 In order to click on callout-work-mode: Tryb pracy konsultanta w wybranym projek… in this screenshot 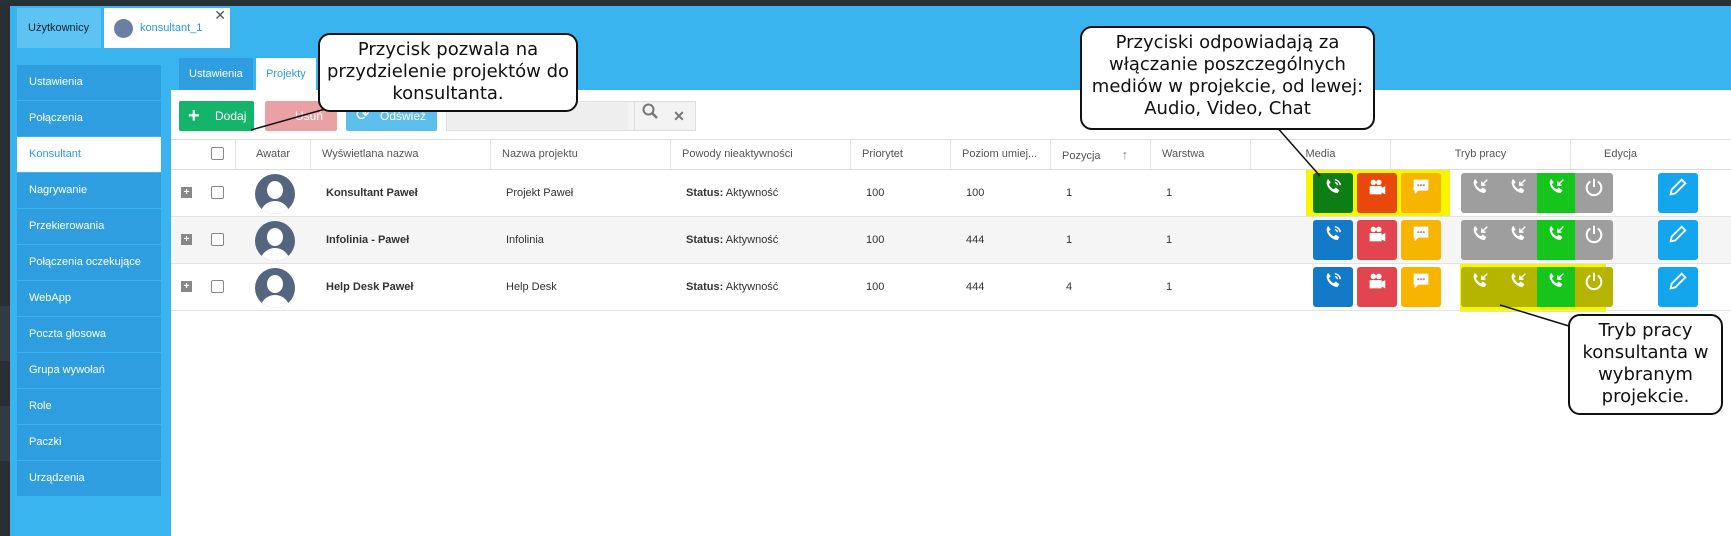, I will do `click(1645, 364)`.